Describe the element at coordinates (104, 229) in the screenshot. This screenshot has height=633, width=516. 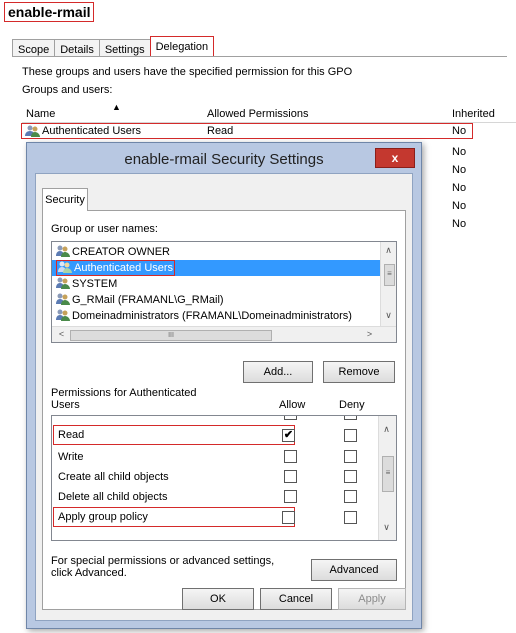
I see `group-or-user-label: Group or user names:` at that location.